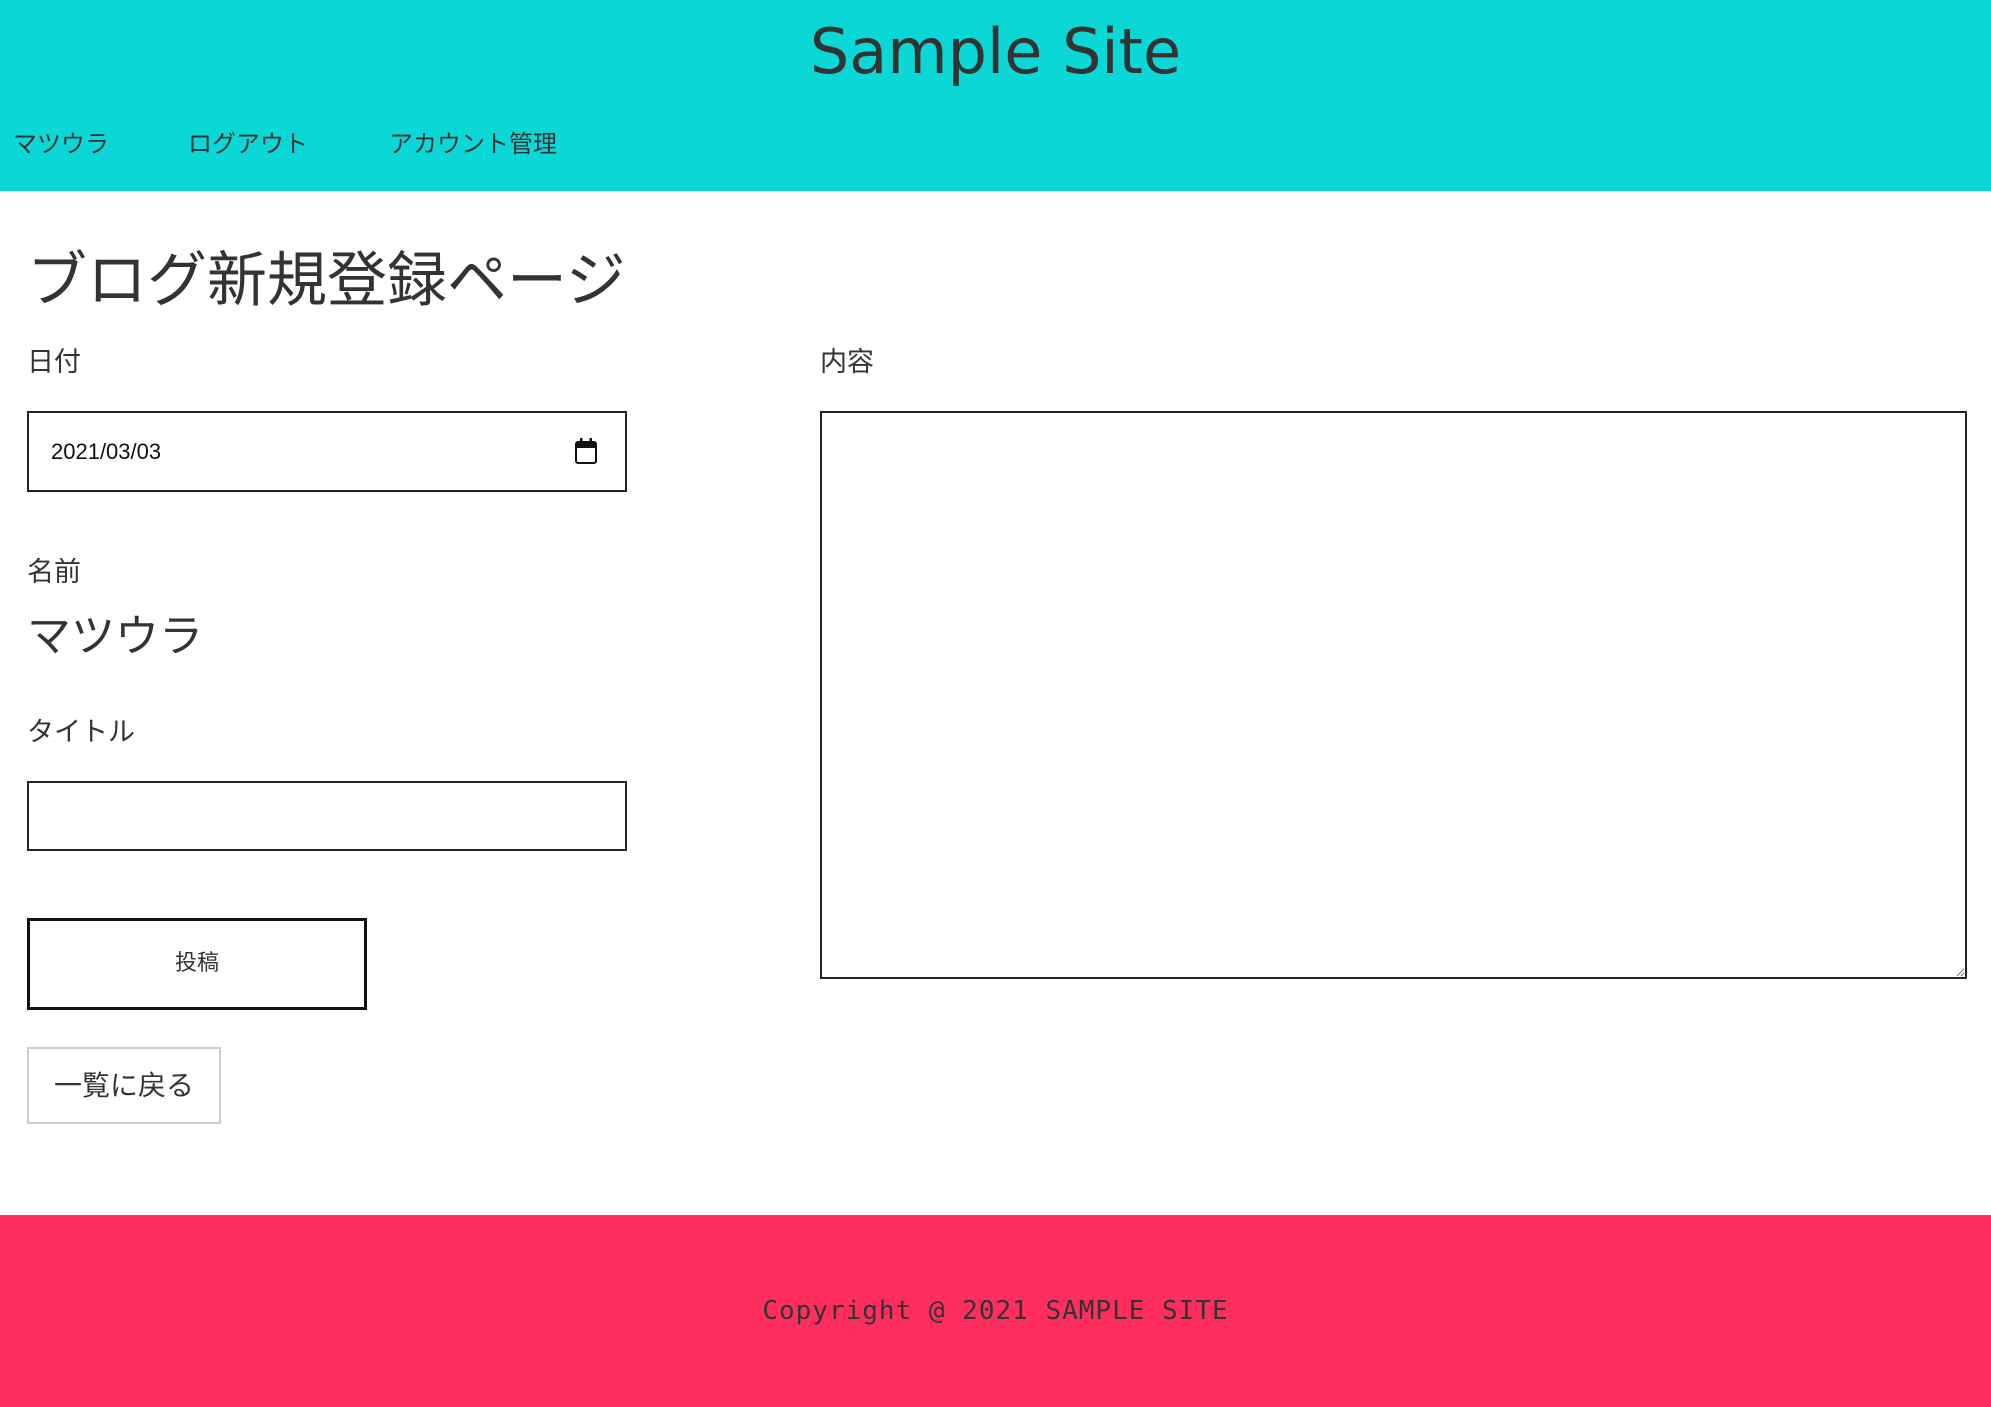  I want to click on site-header: Sample Site マツウラ ログアウト アカウント管理, so click(995, 95).